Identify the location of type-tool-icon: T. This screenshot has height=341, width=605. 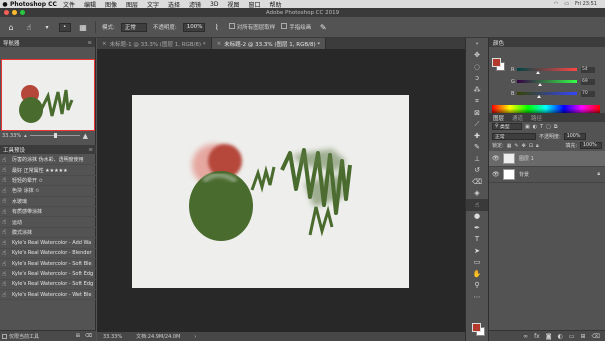
(477, 240).